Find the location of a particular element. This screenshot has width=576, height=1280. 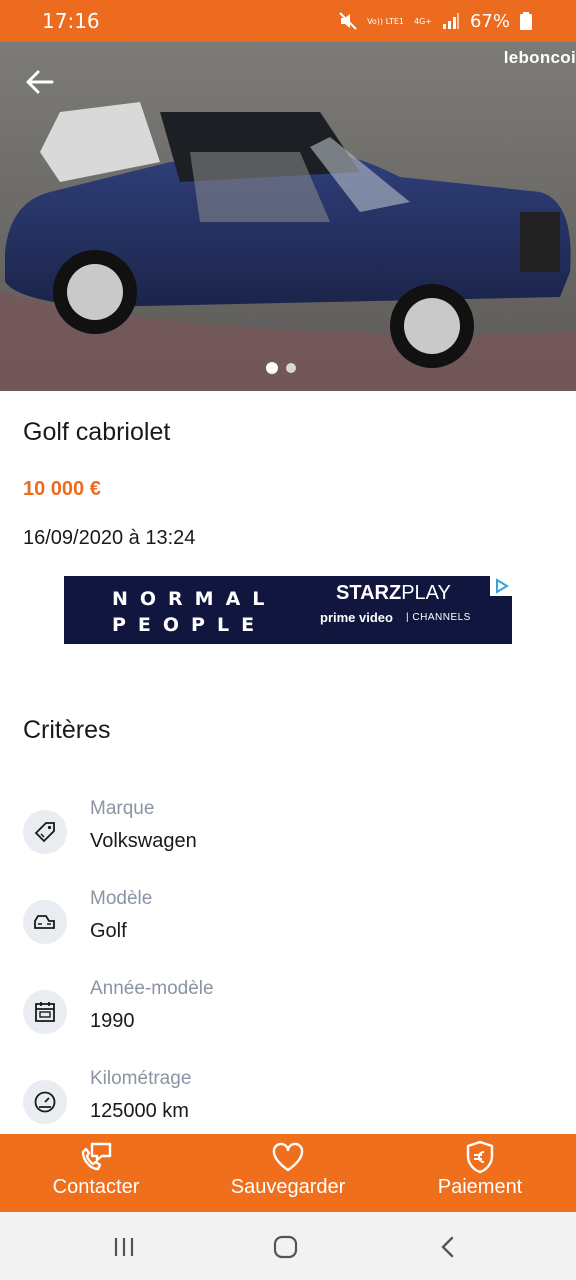

network-4g-label: 4G+ is located at coordinates (422, 21).